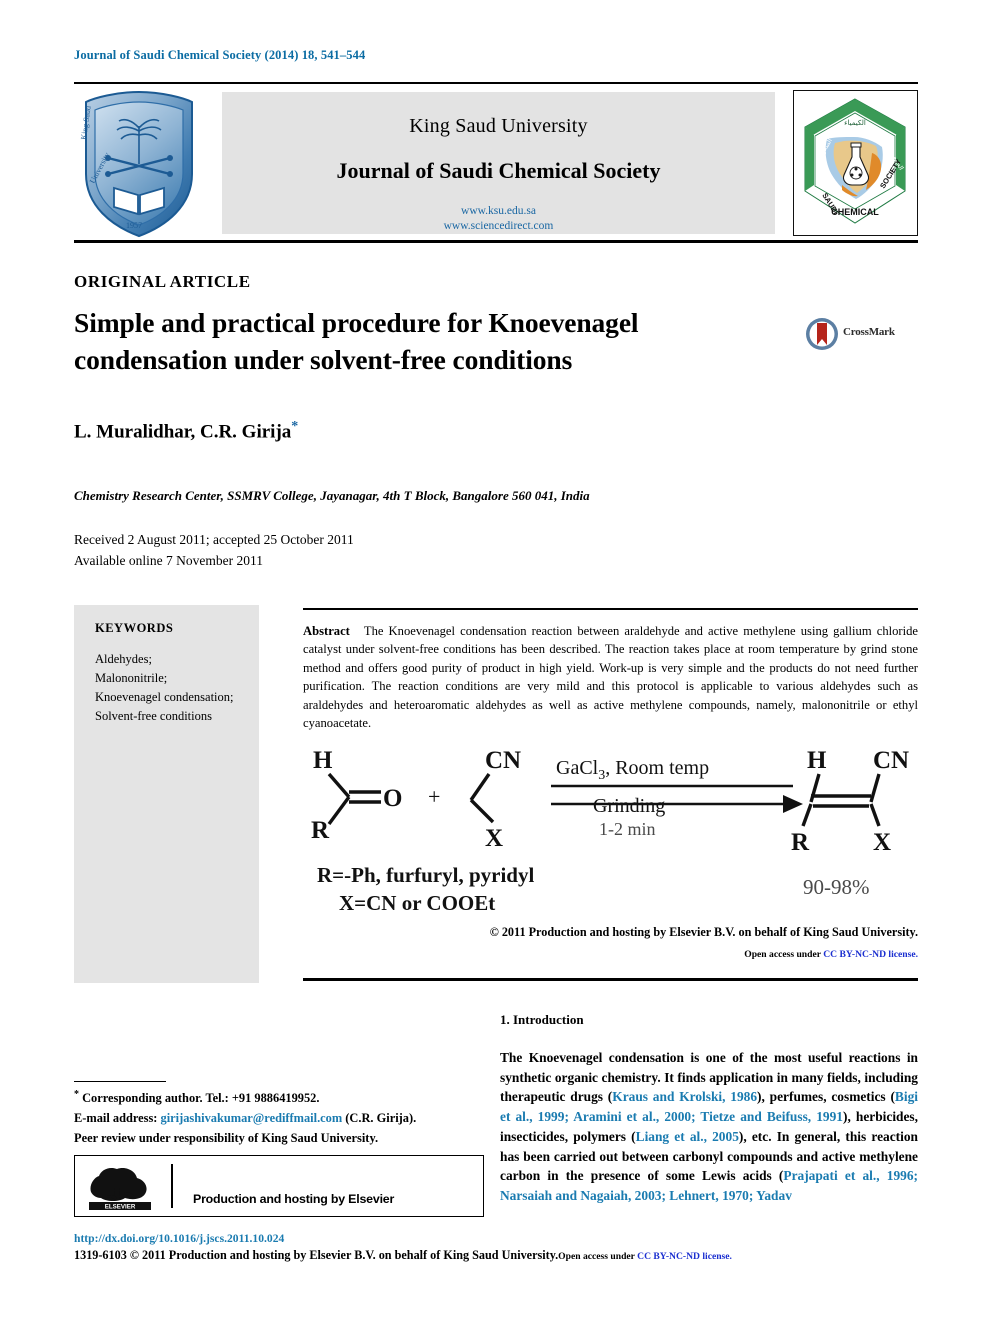 The height and width of the screenshot is (1323, 992). Describe the element at coordinates (836, 887) in the screenshot. I see `scheme-yield: 90-98%` at that location.